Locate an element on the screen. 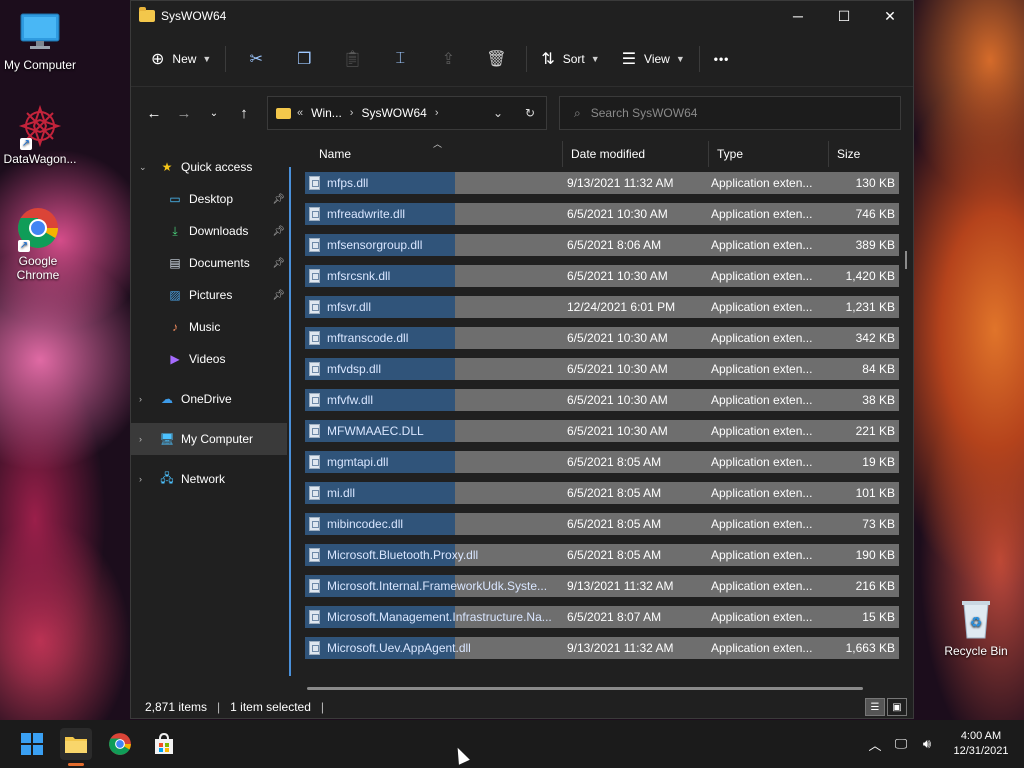  sidebar-item-quick-access: ⌄ ★ Quick access is located at coordinates (210, 167).